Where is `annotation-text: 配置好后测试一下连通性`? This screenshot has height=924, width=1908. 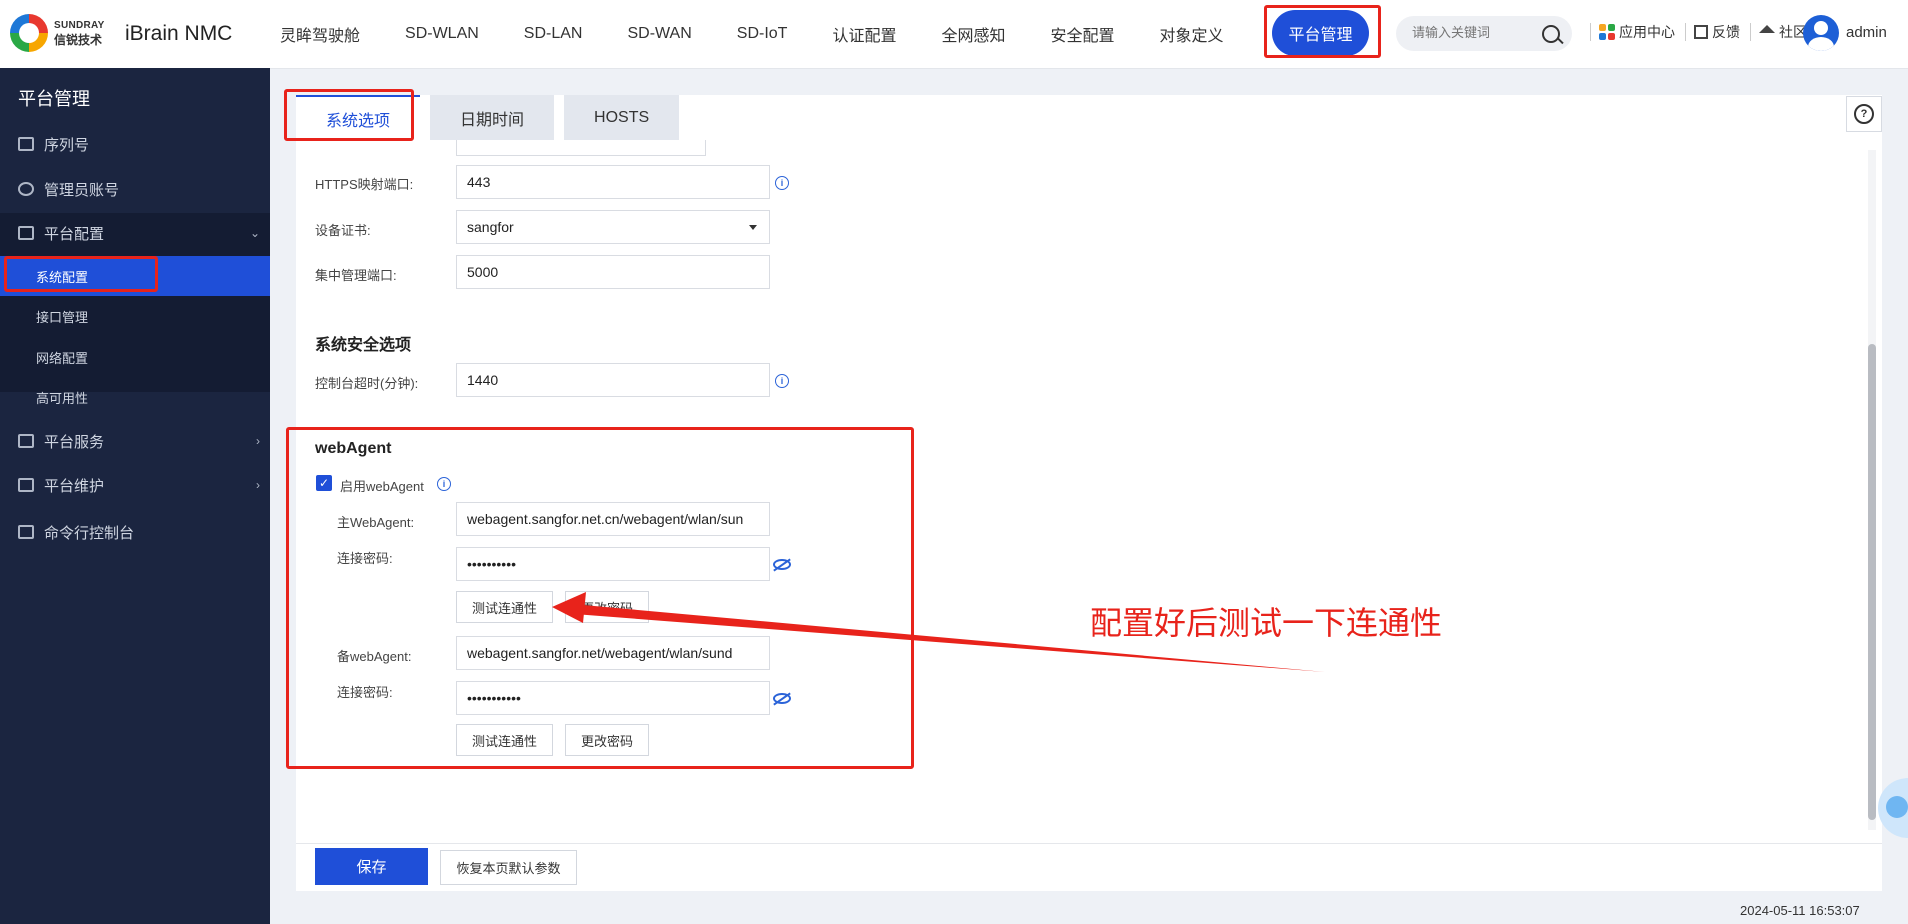
annotation-text: 配置好后测试一下连通性 is located at coordinates (1266, 623).